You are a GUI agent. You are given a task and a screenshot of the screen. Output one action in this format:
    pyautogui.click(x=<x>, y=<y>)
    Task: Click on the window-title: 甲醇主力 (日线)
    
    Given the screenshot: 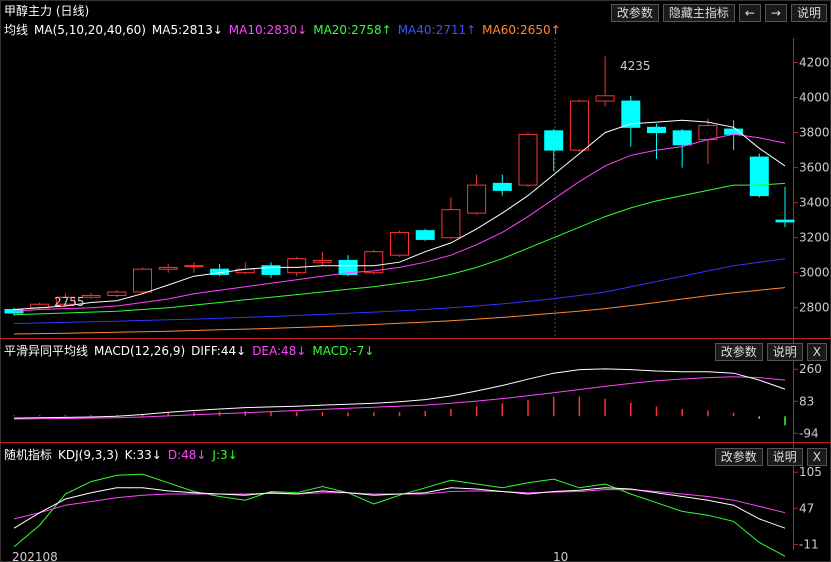 What is the action you would take?
    pyautogui.click(x=47, y=11)
    